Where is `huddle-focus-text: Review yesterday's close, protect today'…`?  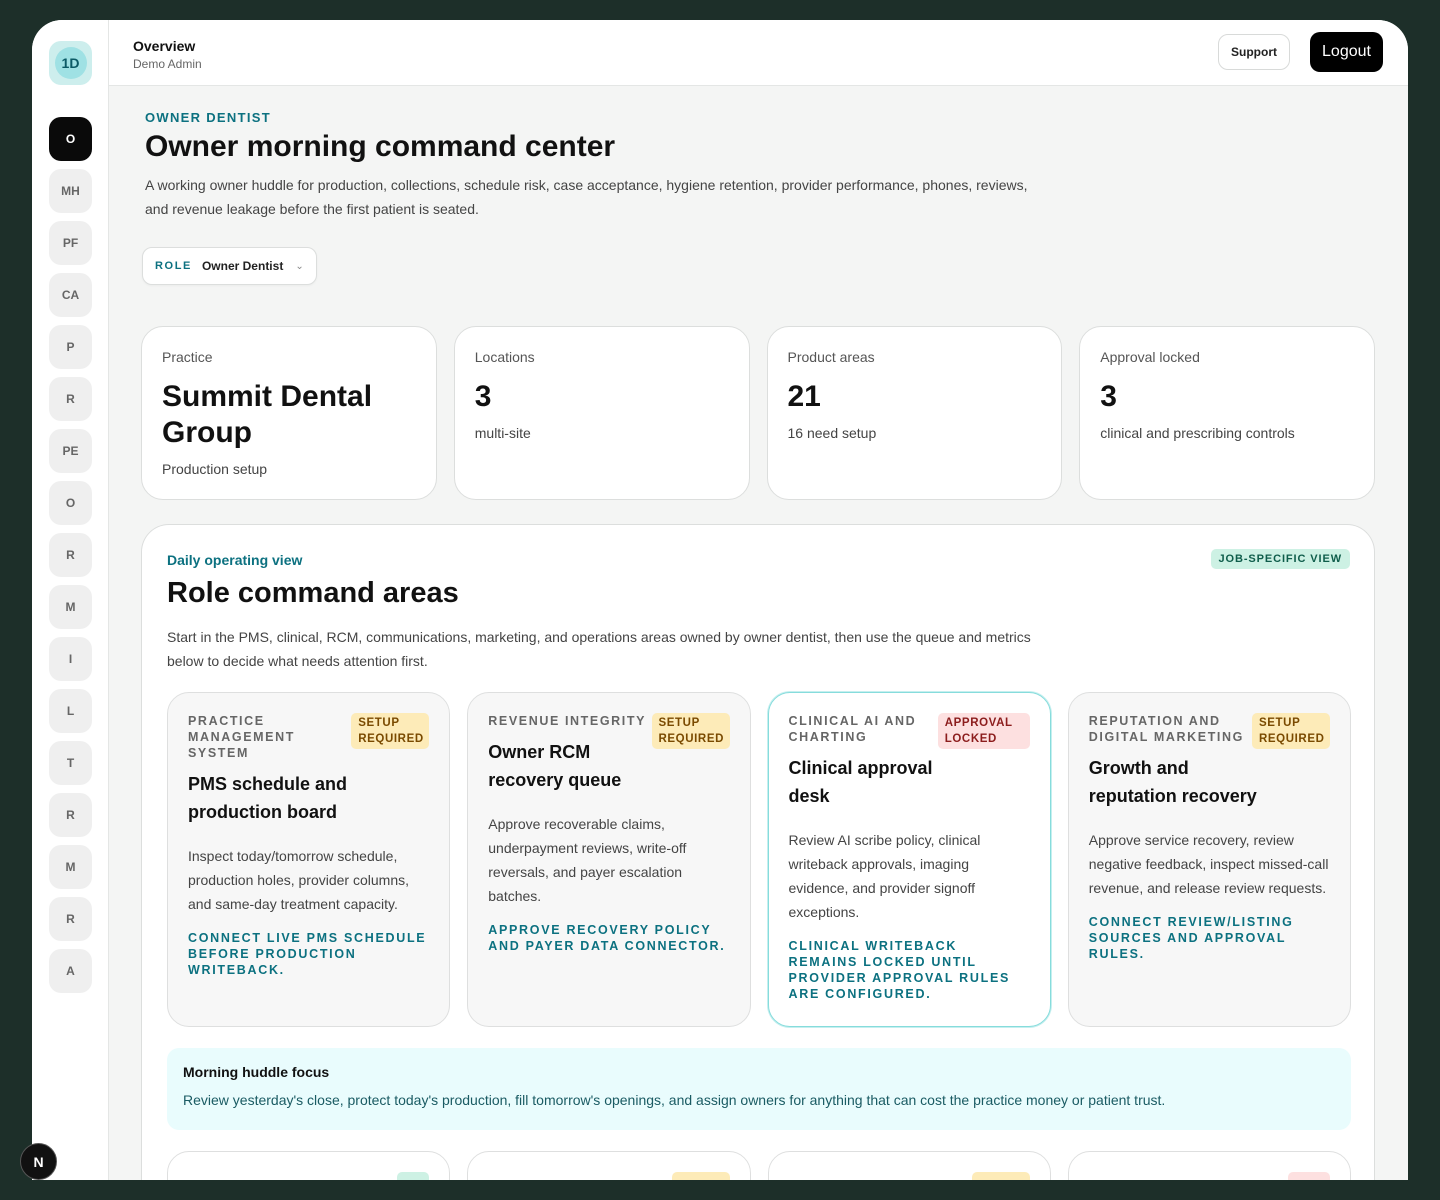
huddle-focus-text: Review yesterday's close, protect today'… is located at coordinates (674, 1100).